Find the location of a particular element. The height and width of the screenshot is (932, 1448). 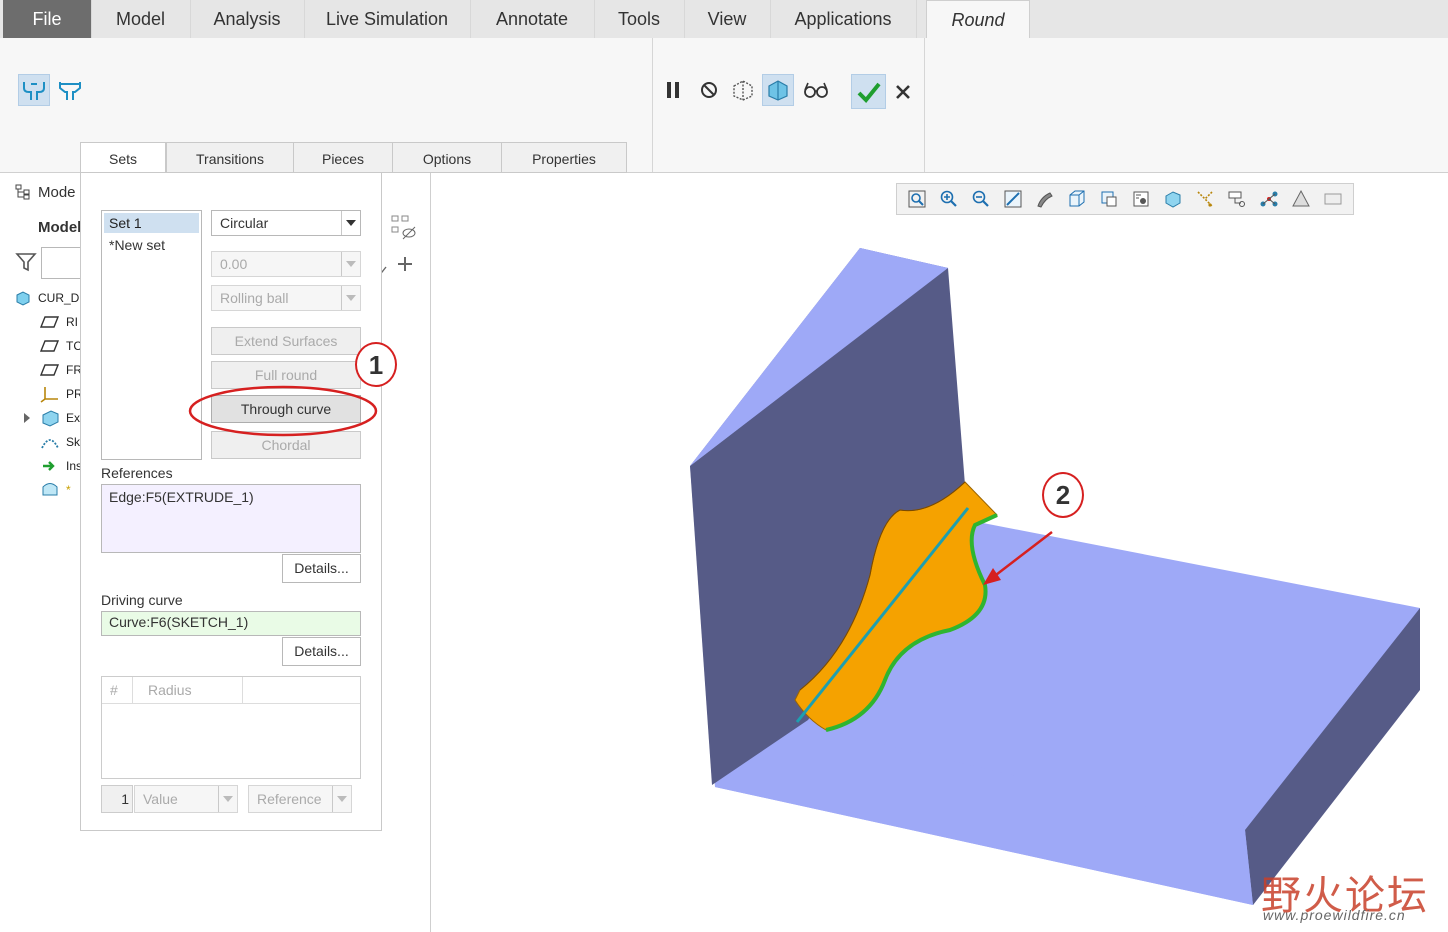

menu-round: Round is located at coordinates (978, 20).